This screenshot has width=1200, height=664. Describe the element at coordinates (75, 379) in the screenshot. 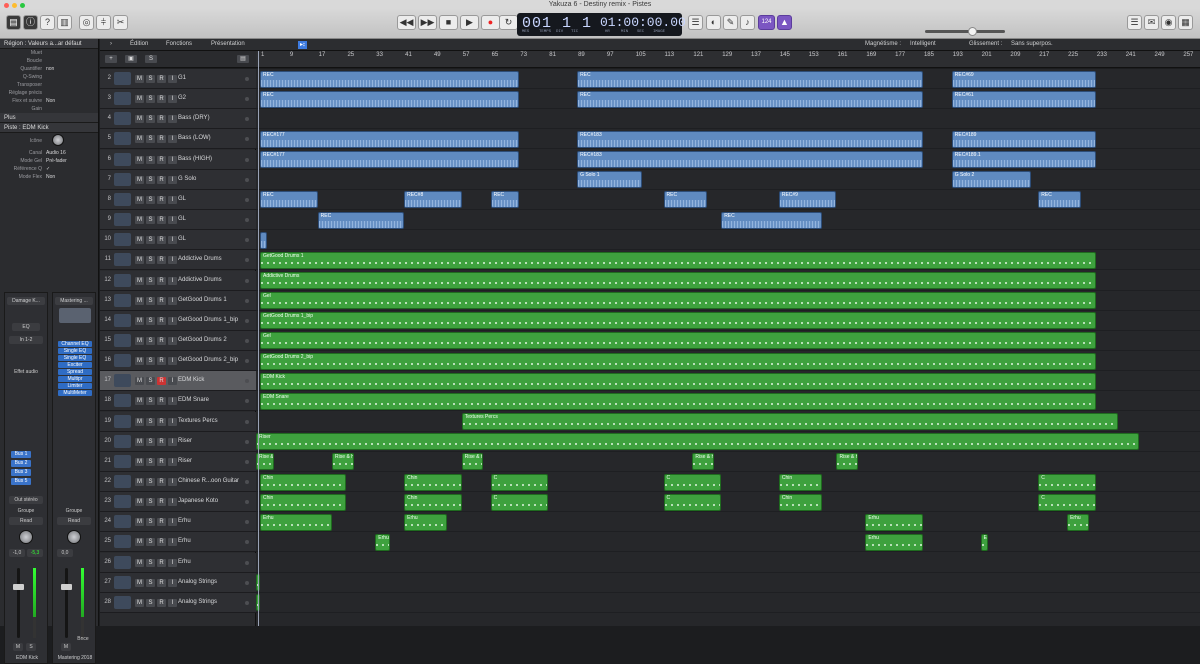

I see `plugin-slot: Multipr` at that location.